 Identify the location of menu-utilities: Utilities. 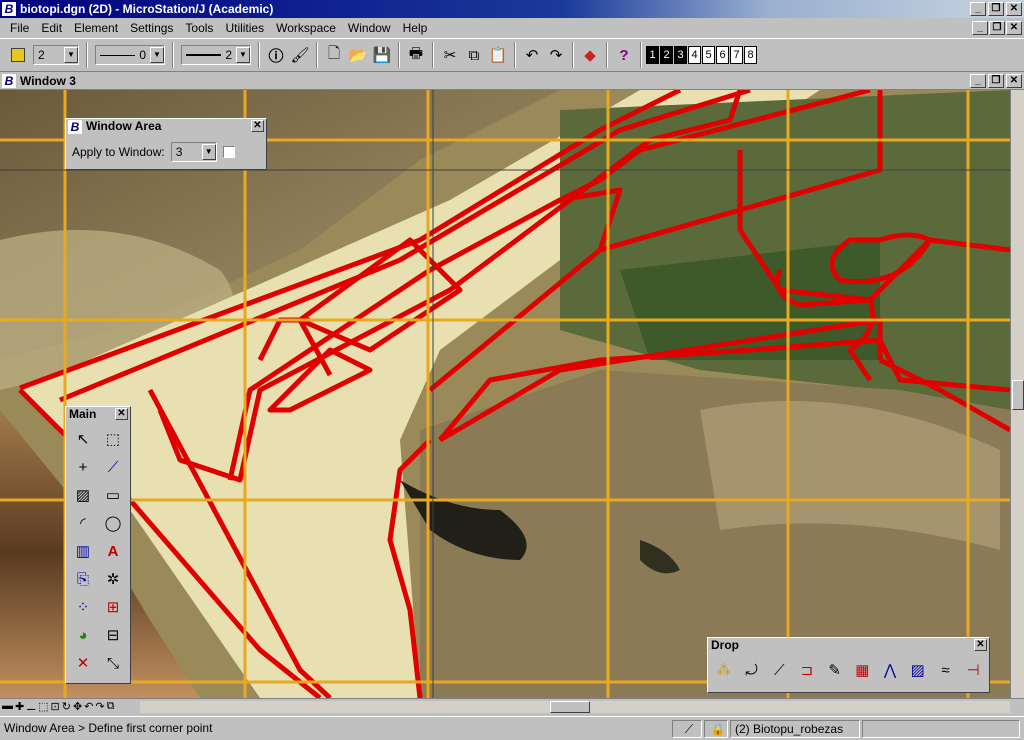
(244, 28).